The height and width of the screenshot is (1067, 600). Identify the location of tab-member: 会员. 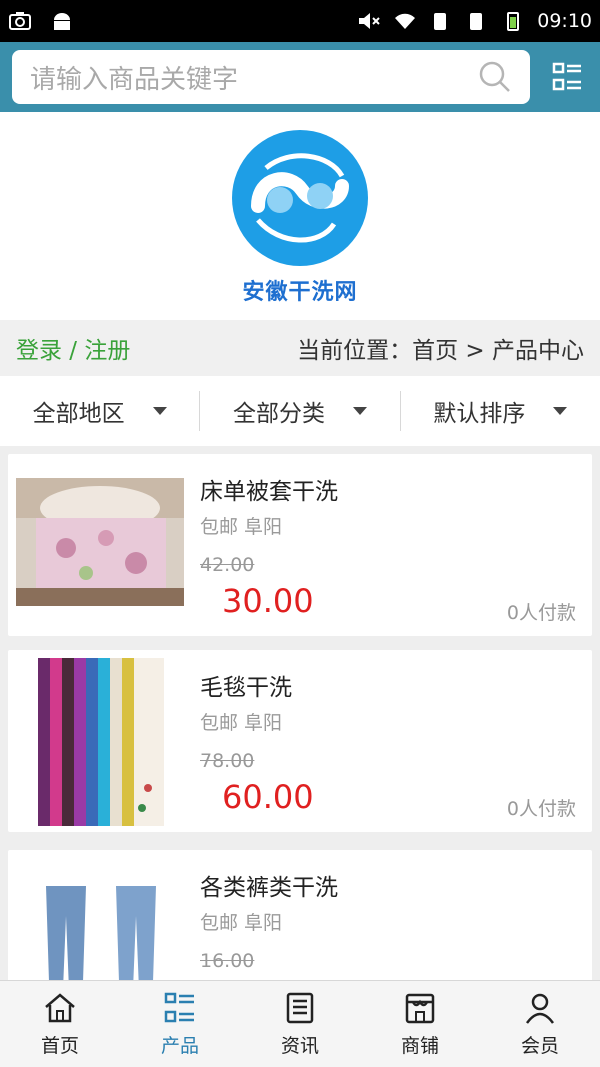
(540, 1024).